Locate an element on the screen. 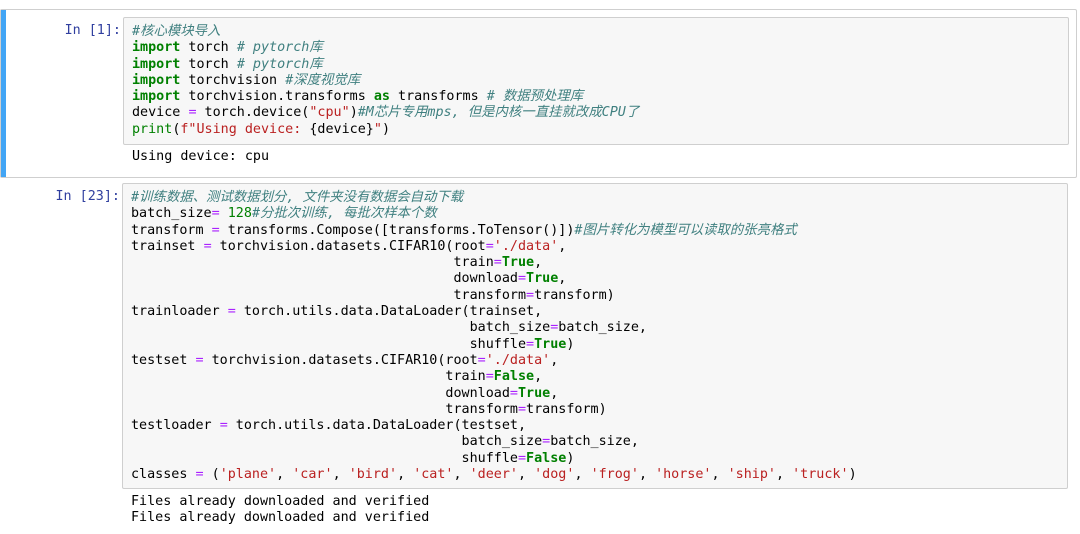 The height and width of the screenshot is (534, 1080). code-text: trainset is located at coordinates (167, 246).